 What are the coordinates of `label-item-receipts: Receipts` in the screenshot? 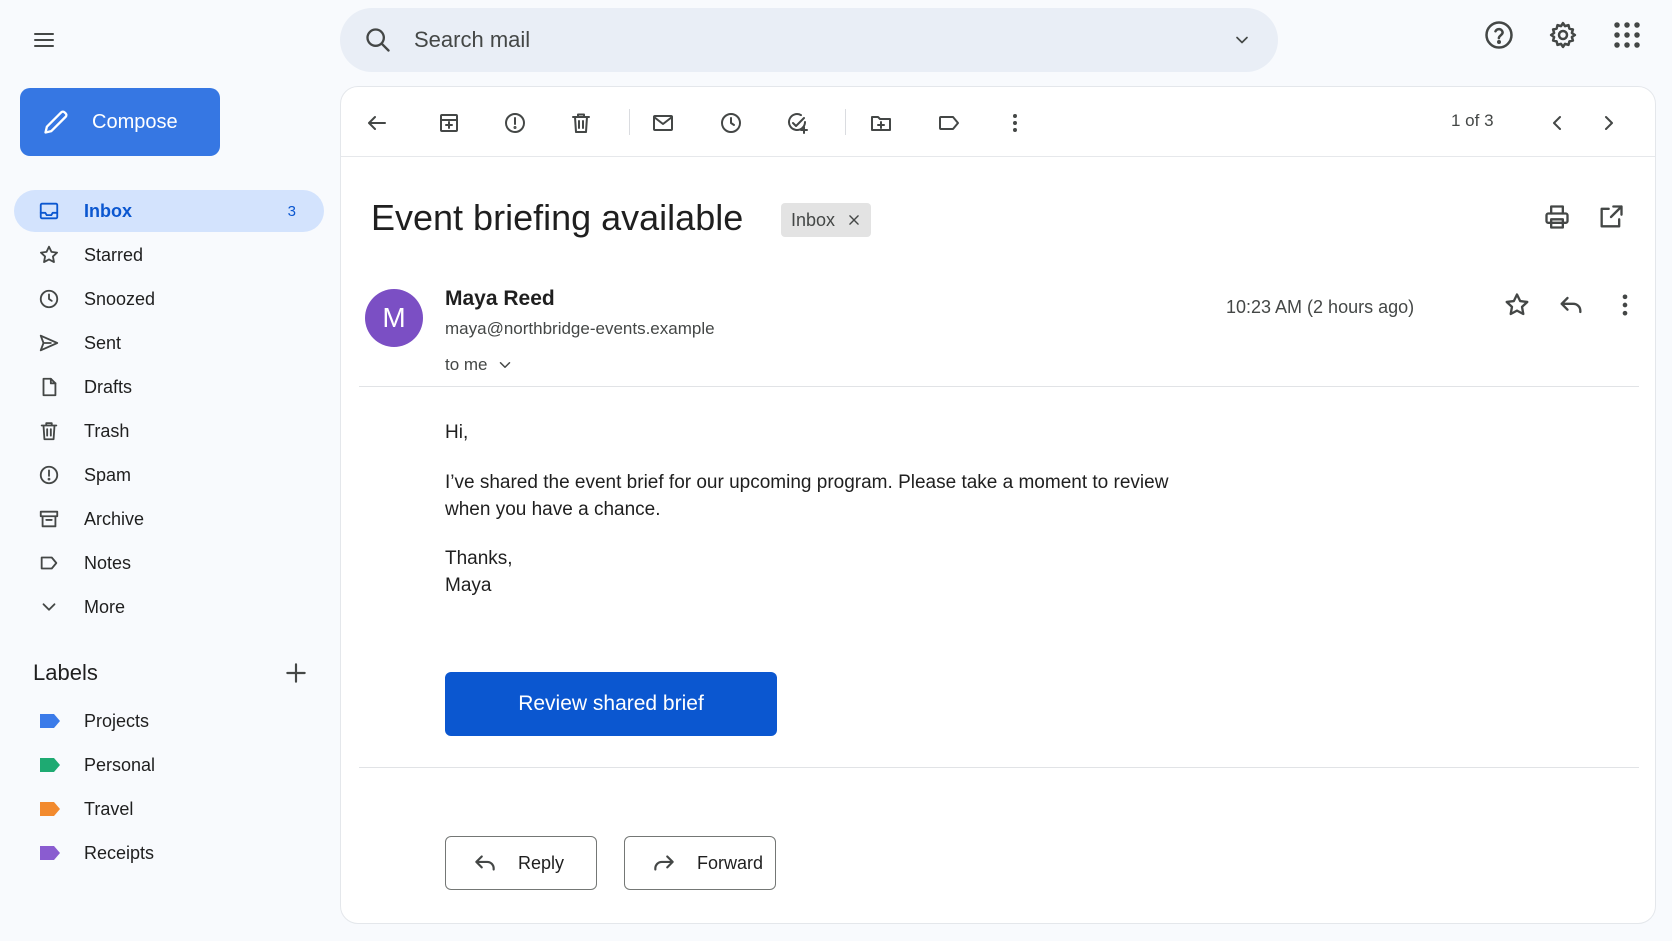 It's located at (169, 853).